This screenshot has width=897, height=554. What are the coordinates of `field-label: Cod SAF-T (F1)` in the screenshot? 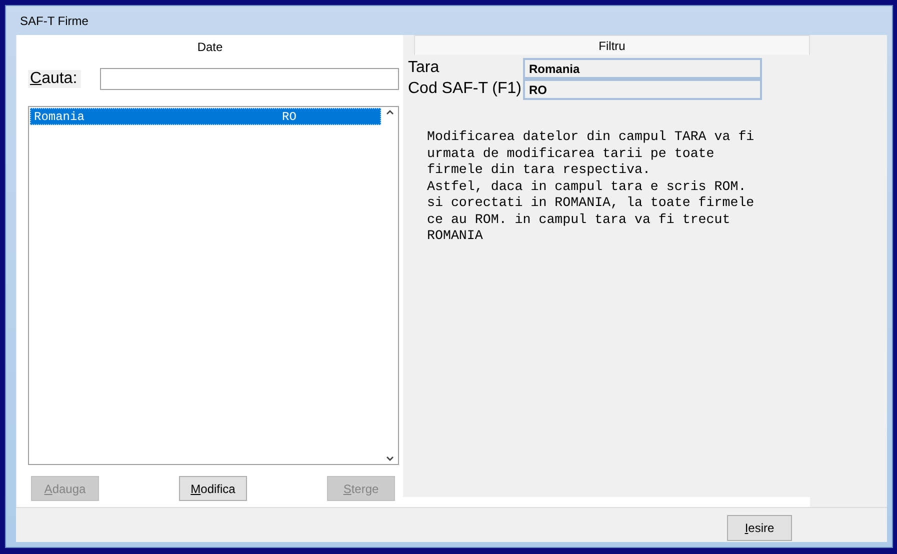 It's located at (465, 88).